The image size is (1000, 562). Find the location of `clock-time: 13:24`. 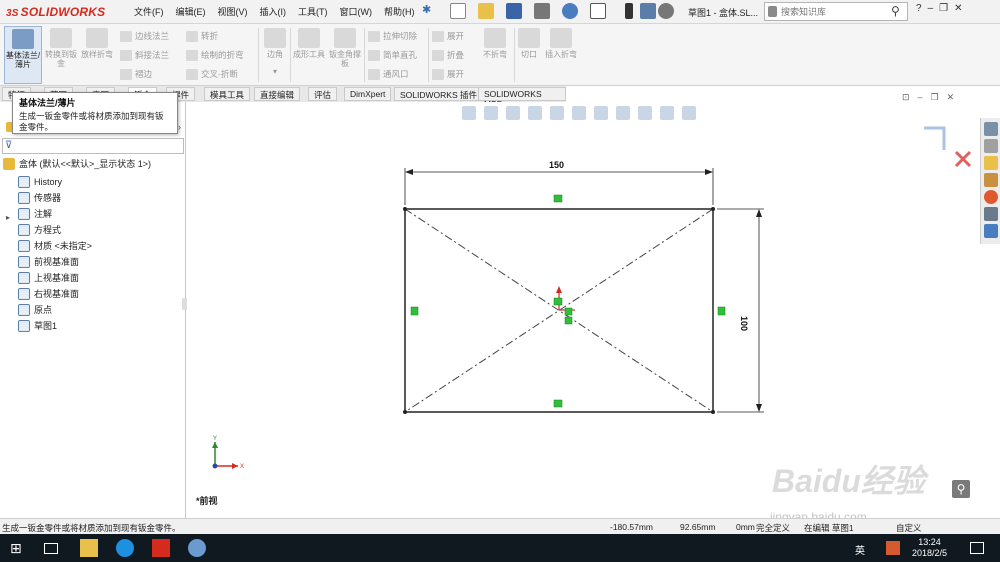

clock-time: 13:24 is located at coordinates (929, 542).